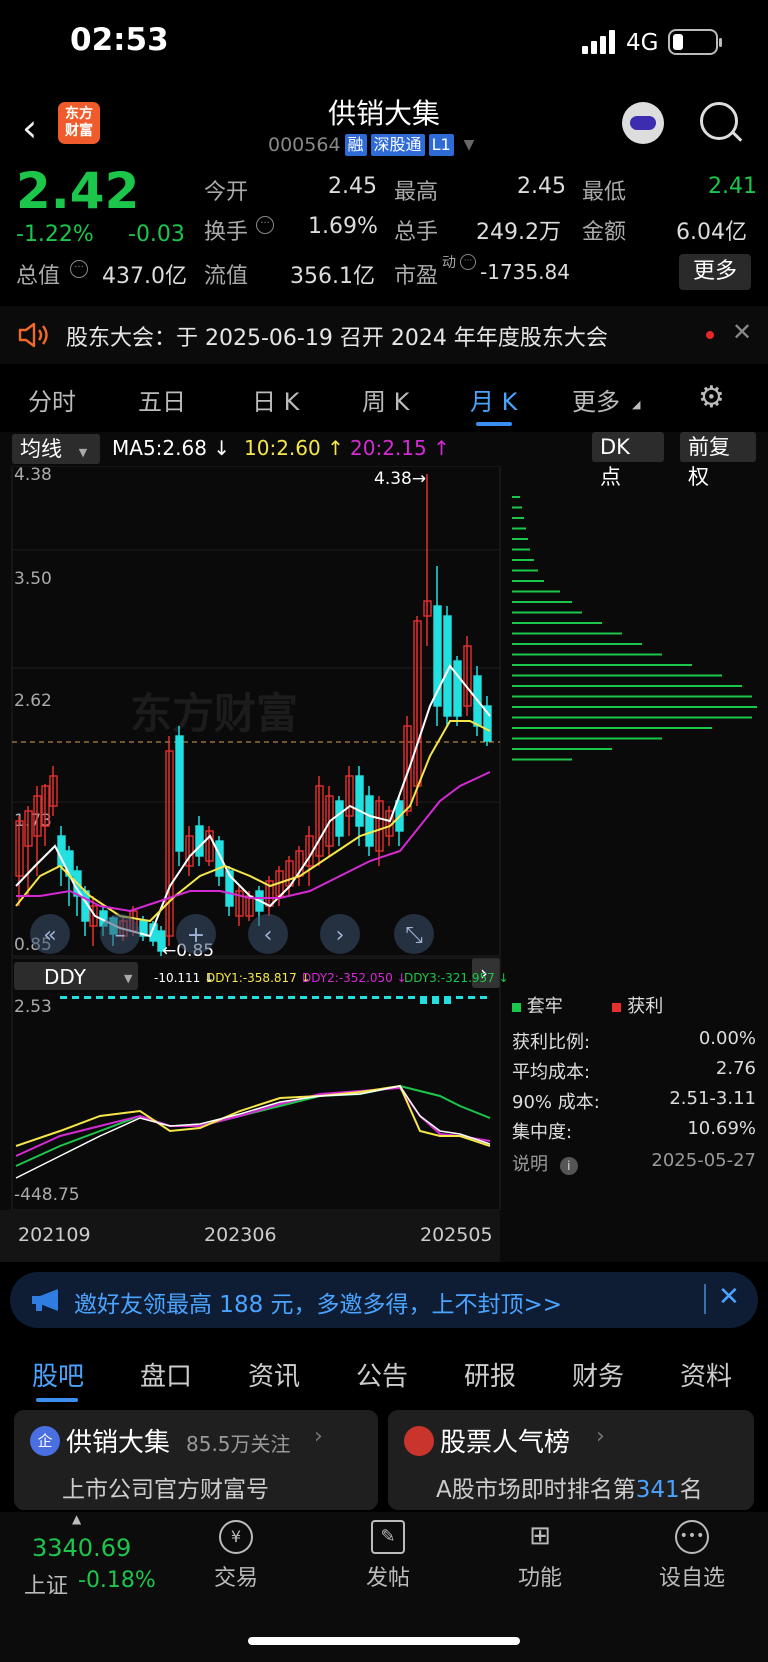 The image size is (768, 1662). I want to click on candle-body, so click(457, 688).